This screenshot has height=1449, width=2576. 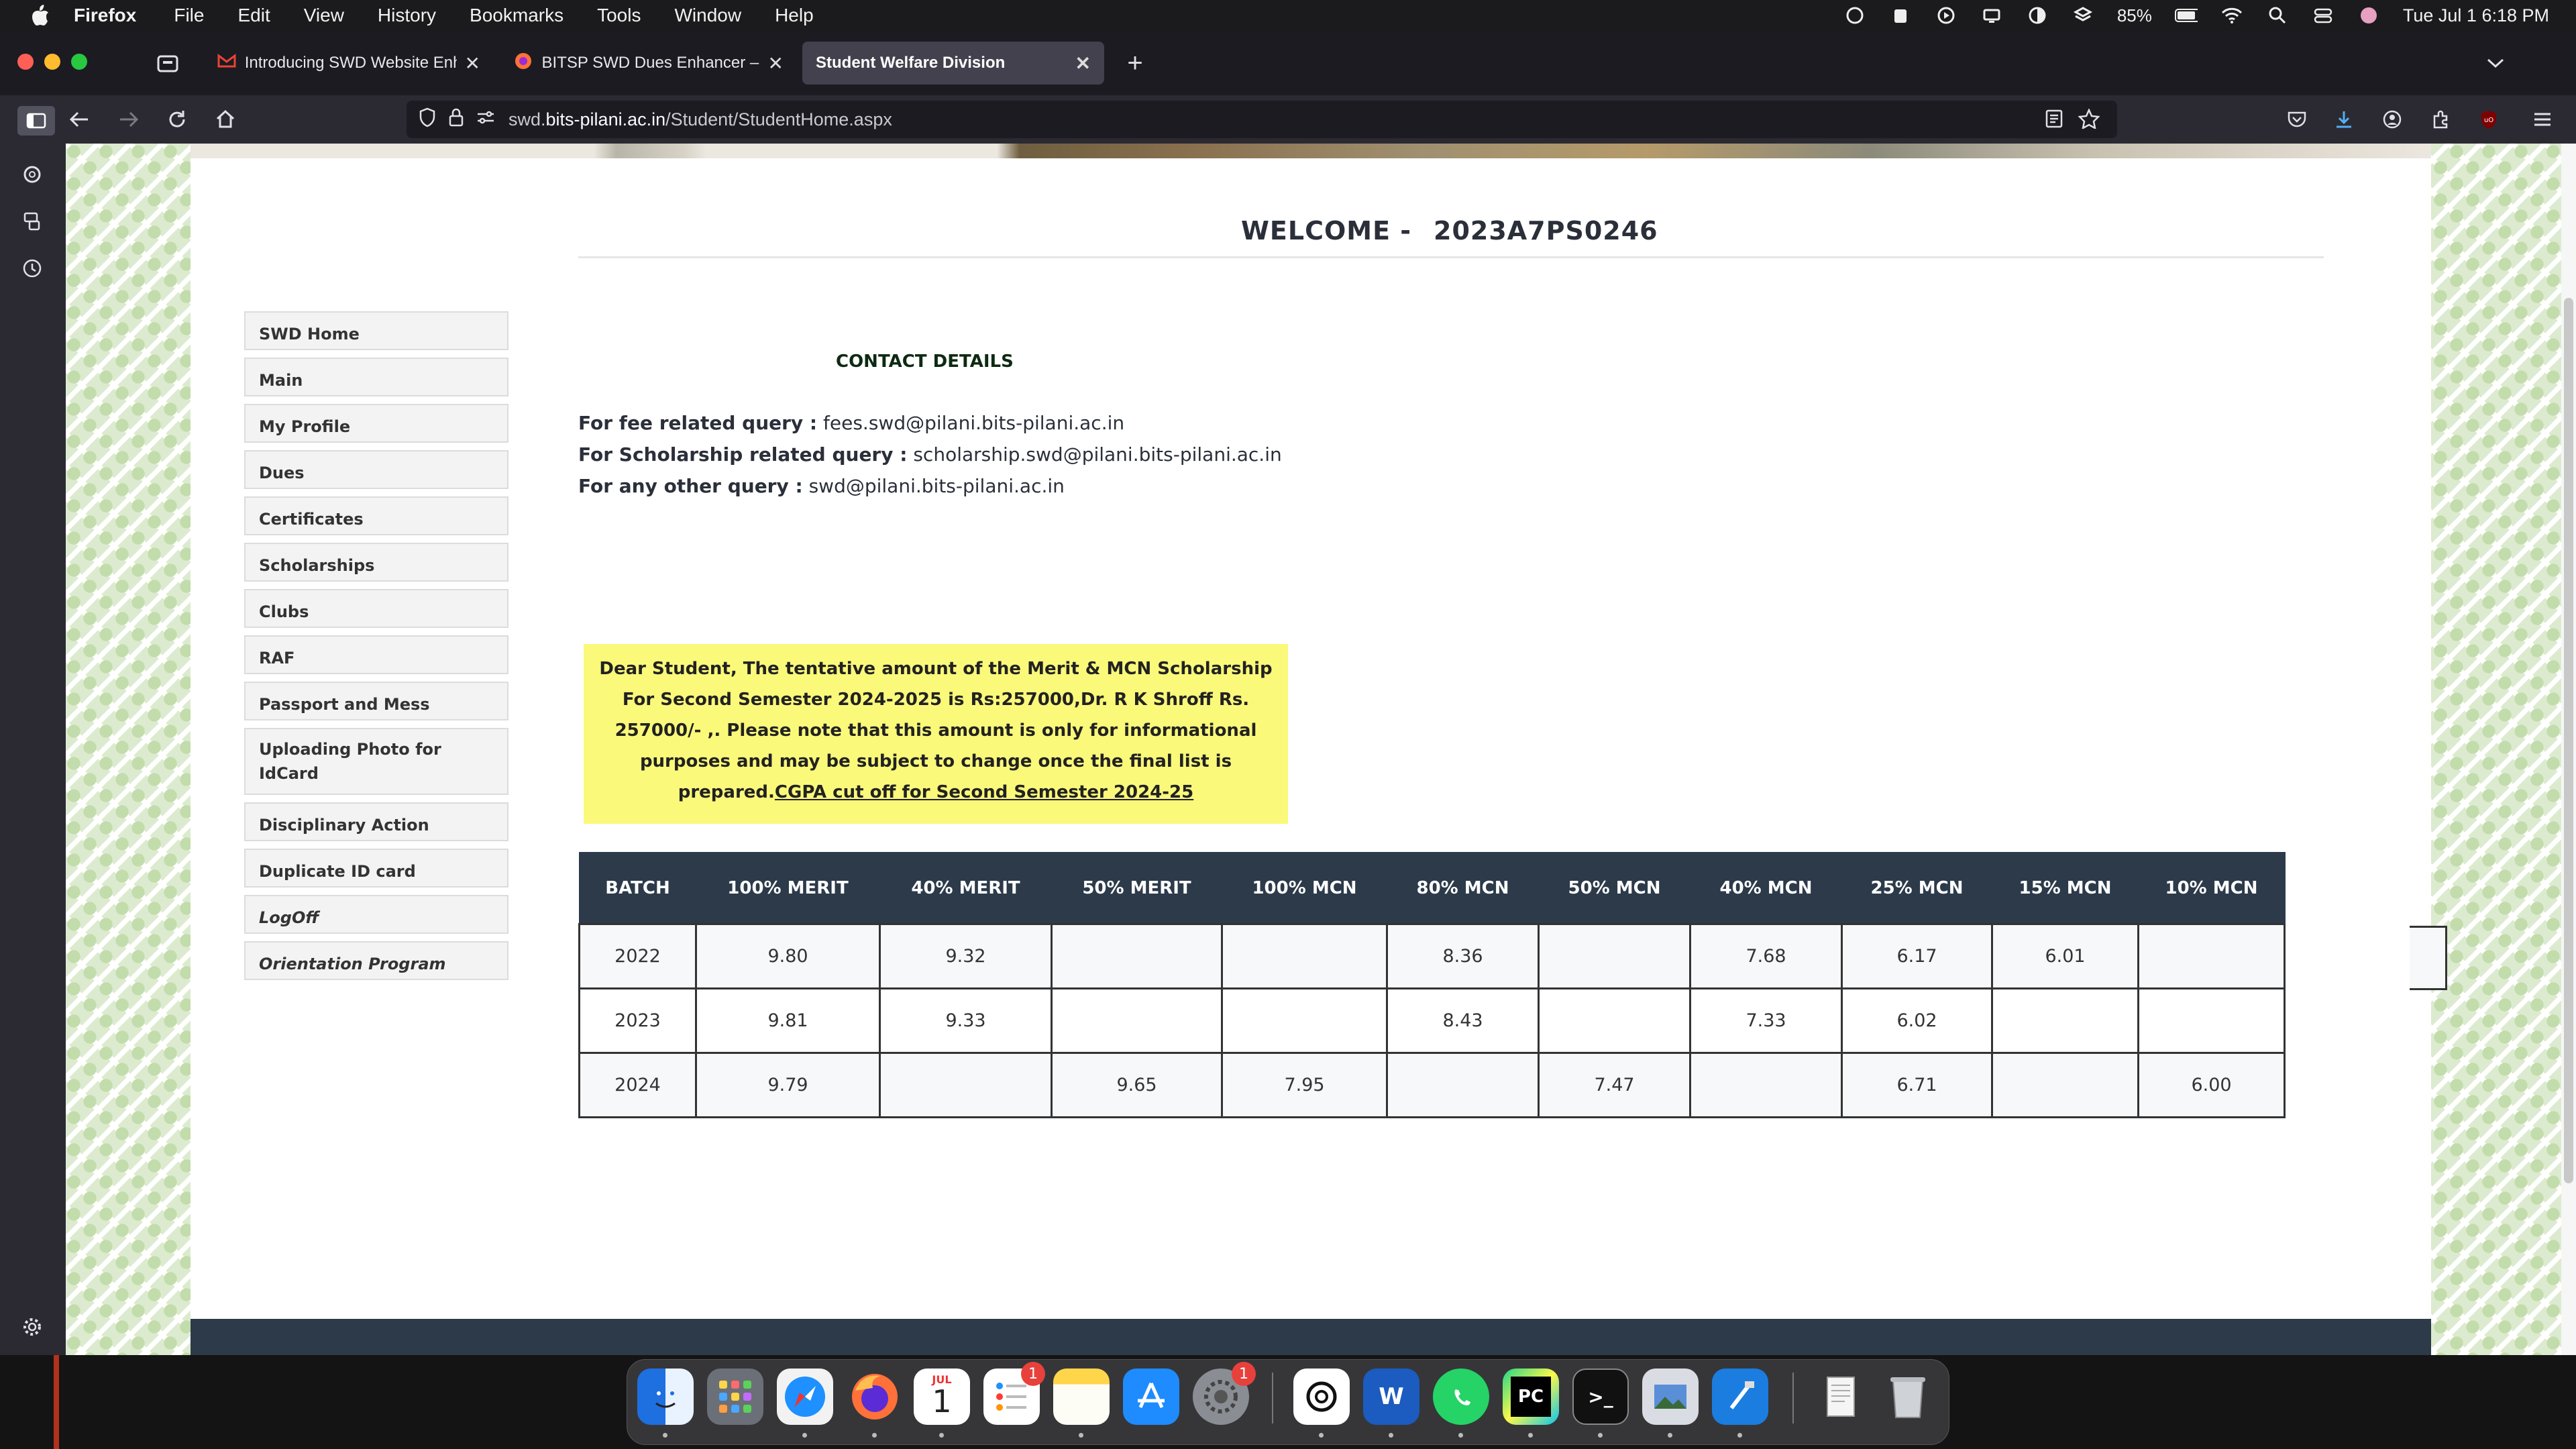 I want to click on permissions-icon, so click(x=485, y=119).